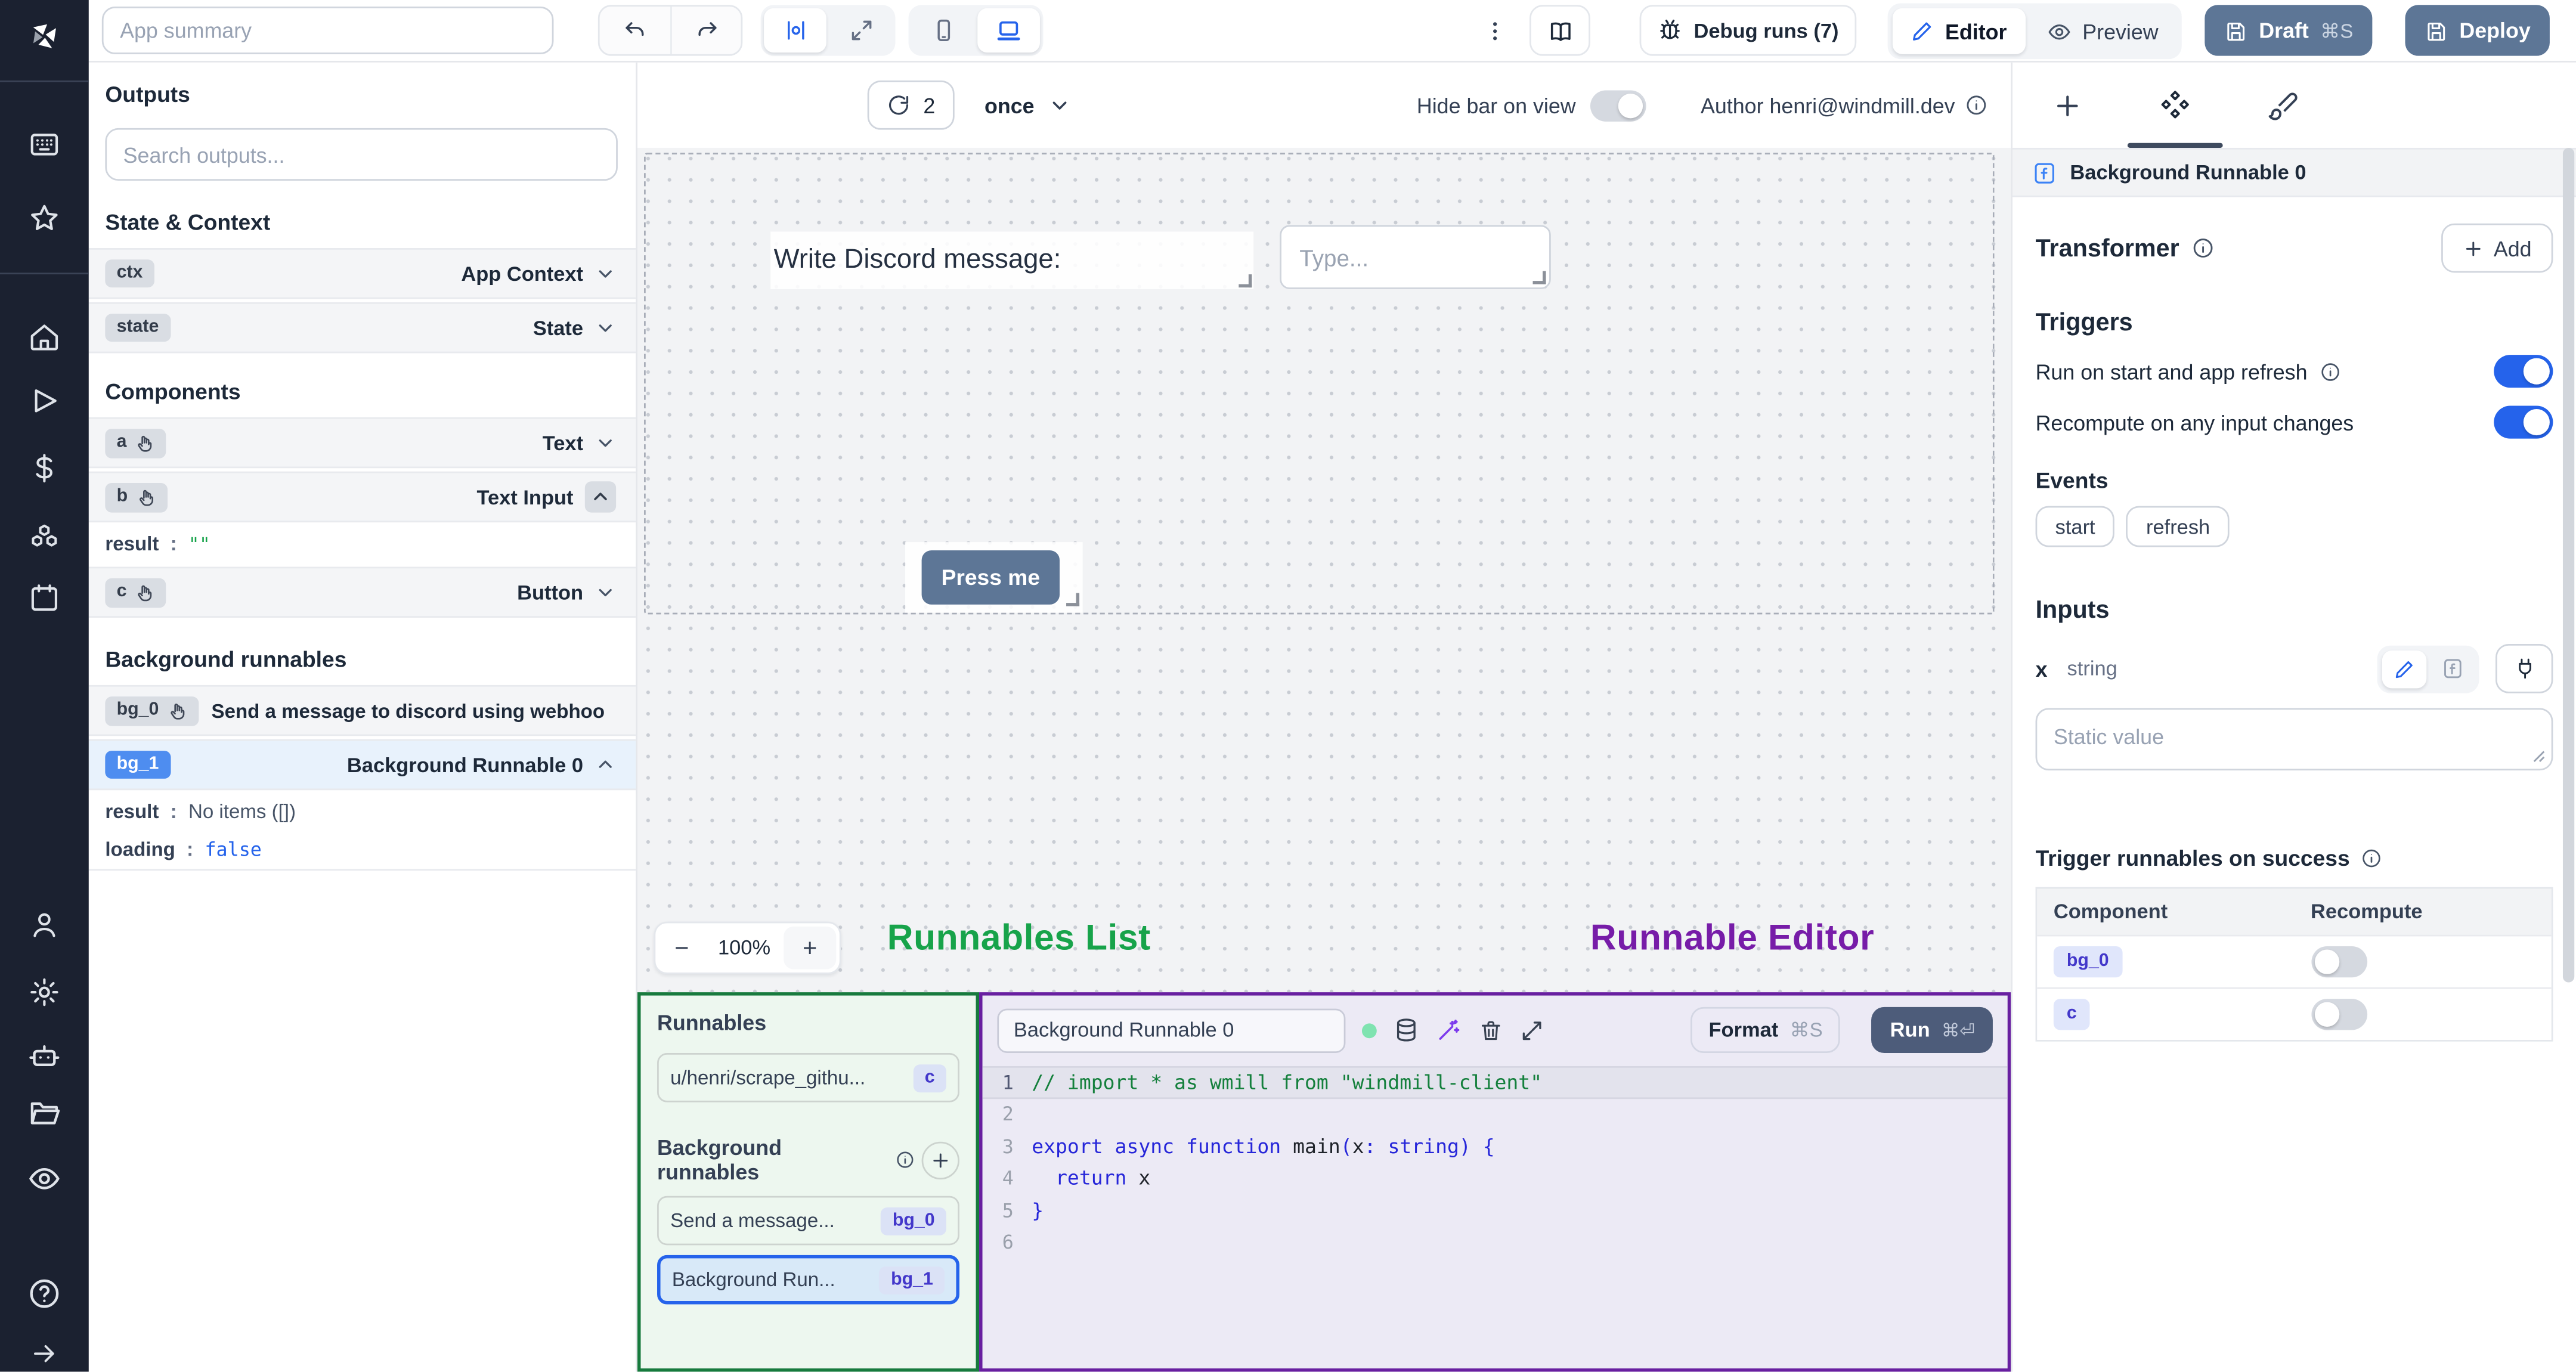 The width and height of the screenshot is (2576, 1372). What do you see at coordinates (1766, 1030) in the screenshot?
I see `format-button: Format ⌘S` at bounding box center [1766, 1030].